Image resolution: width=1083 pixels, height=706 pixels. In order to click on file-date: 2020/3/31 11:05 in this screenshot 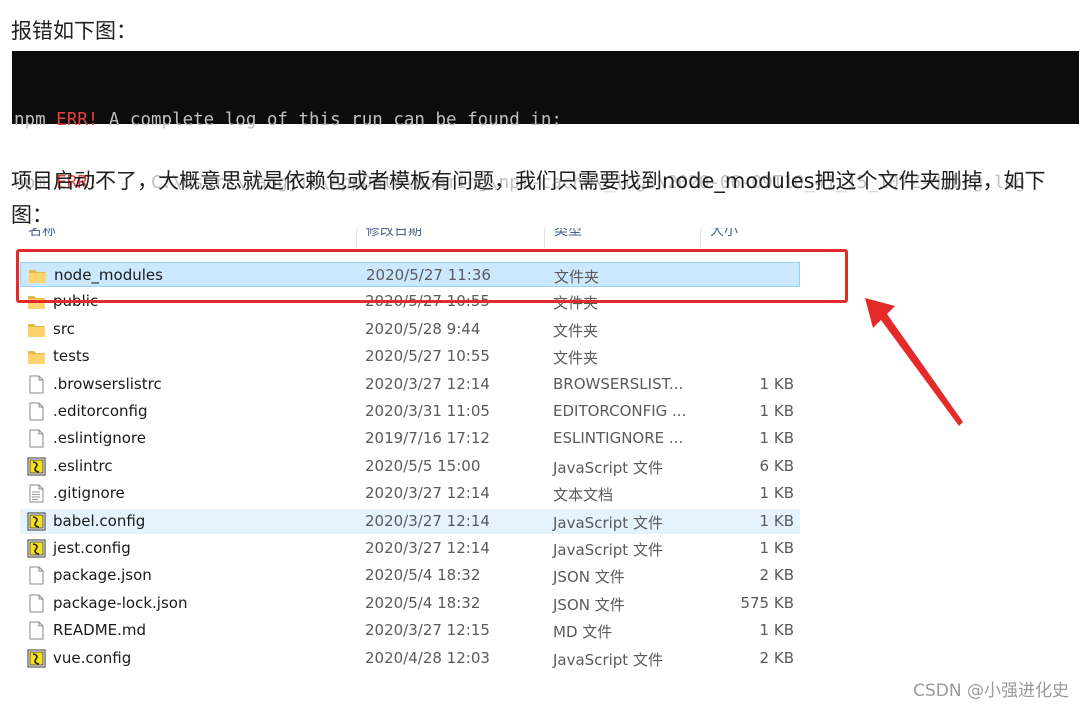, I will do `click(427, 411)`.